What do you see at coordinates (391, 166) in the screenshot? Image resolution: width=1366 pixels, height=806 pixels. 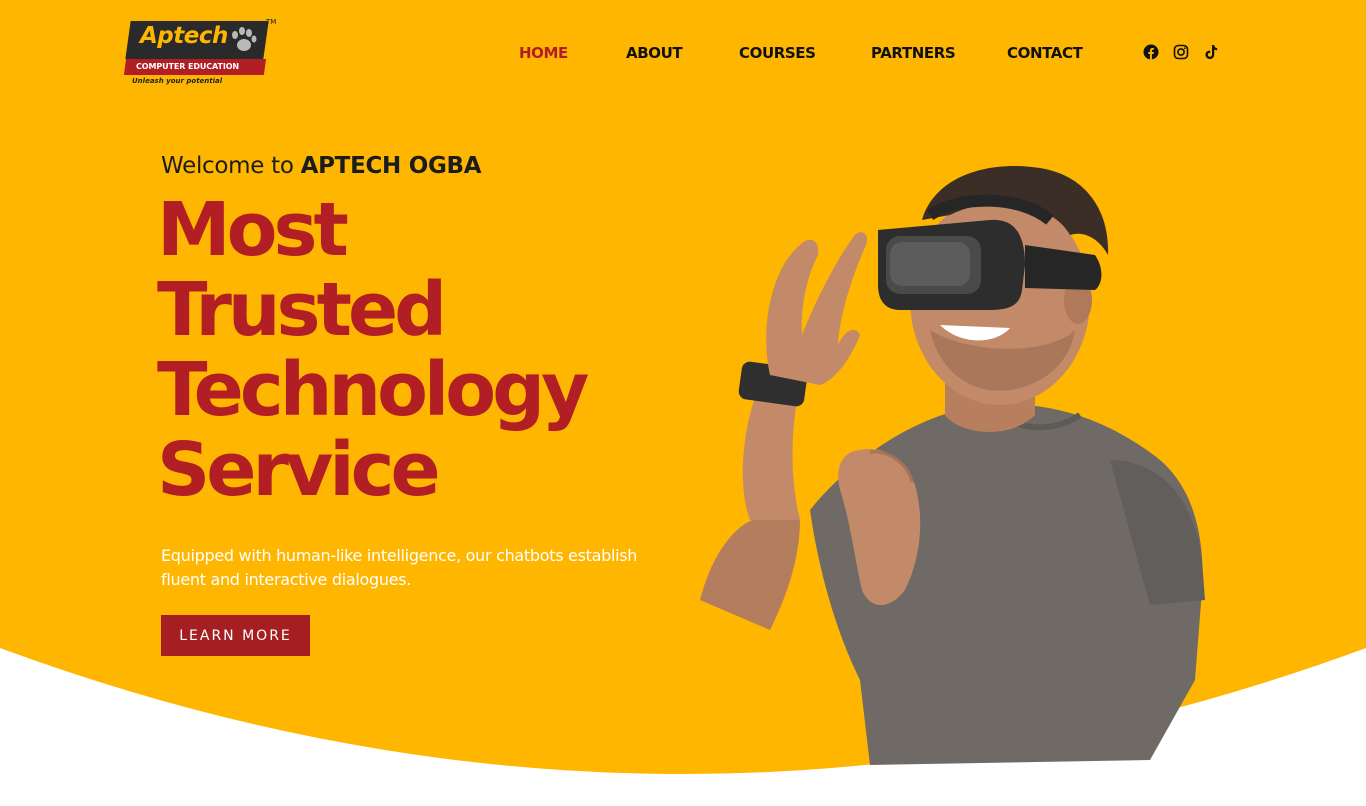 I see `welcome-name: APTECH OGBA` at bounding box center [391, 166].